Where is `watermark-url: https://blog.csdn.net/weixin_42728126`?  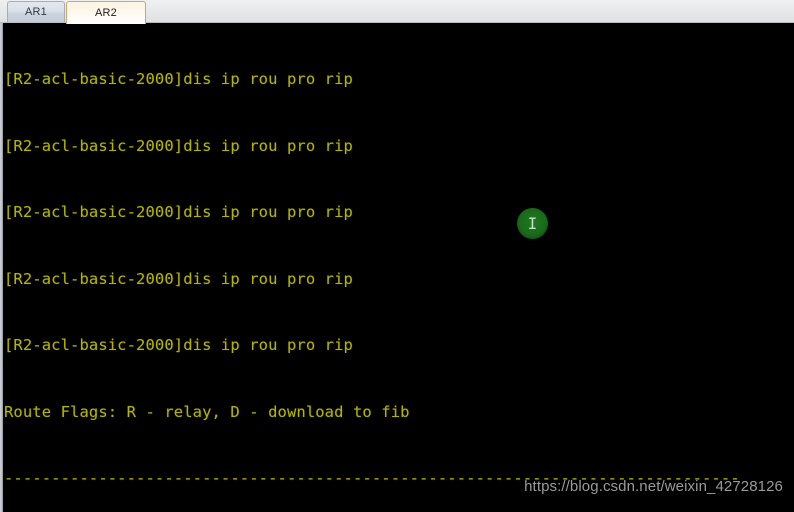 watermark-url: https://blog.csdn.net/weixin_42728126 is located at coordinates (653, 486).